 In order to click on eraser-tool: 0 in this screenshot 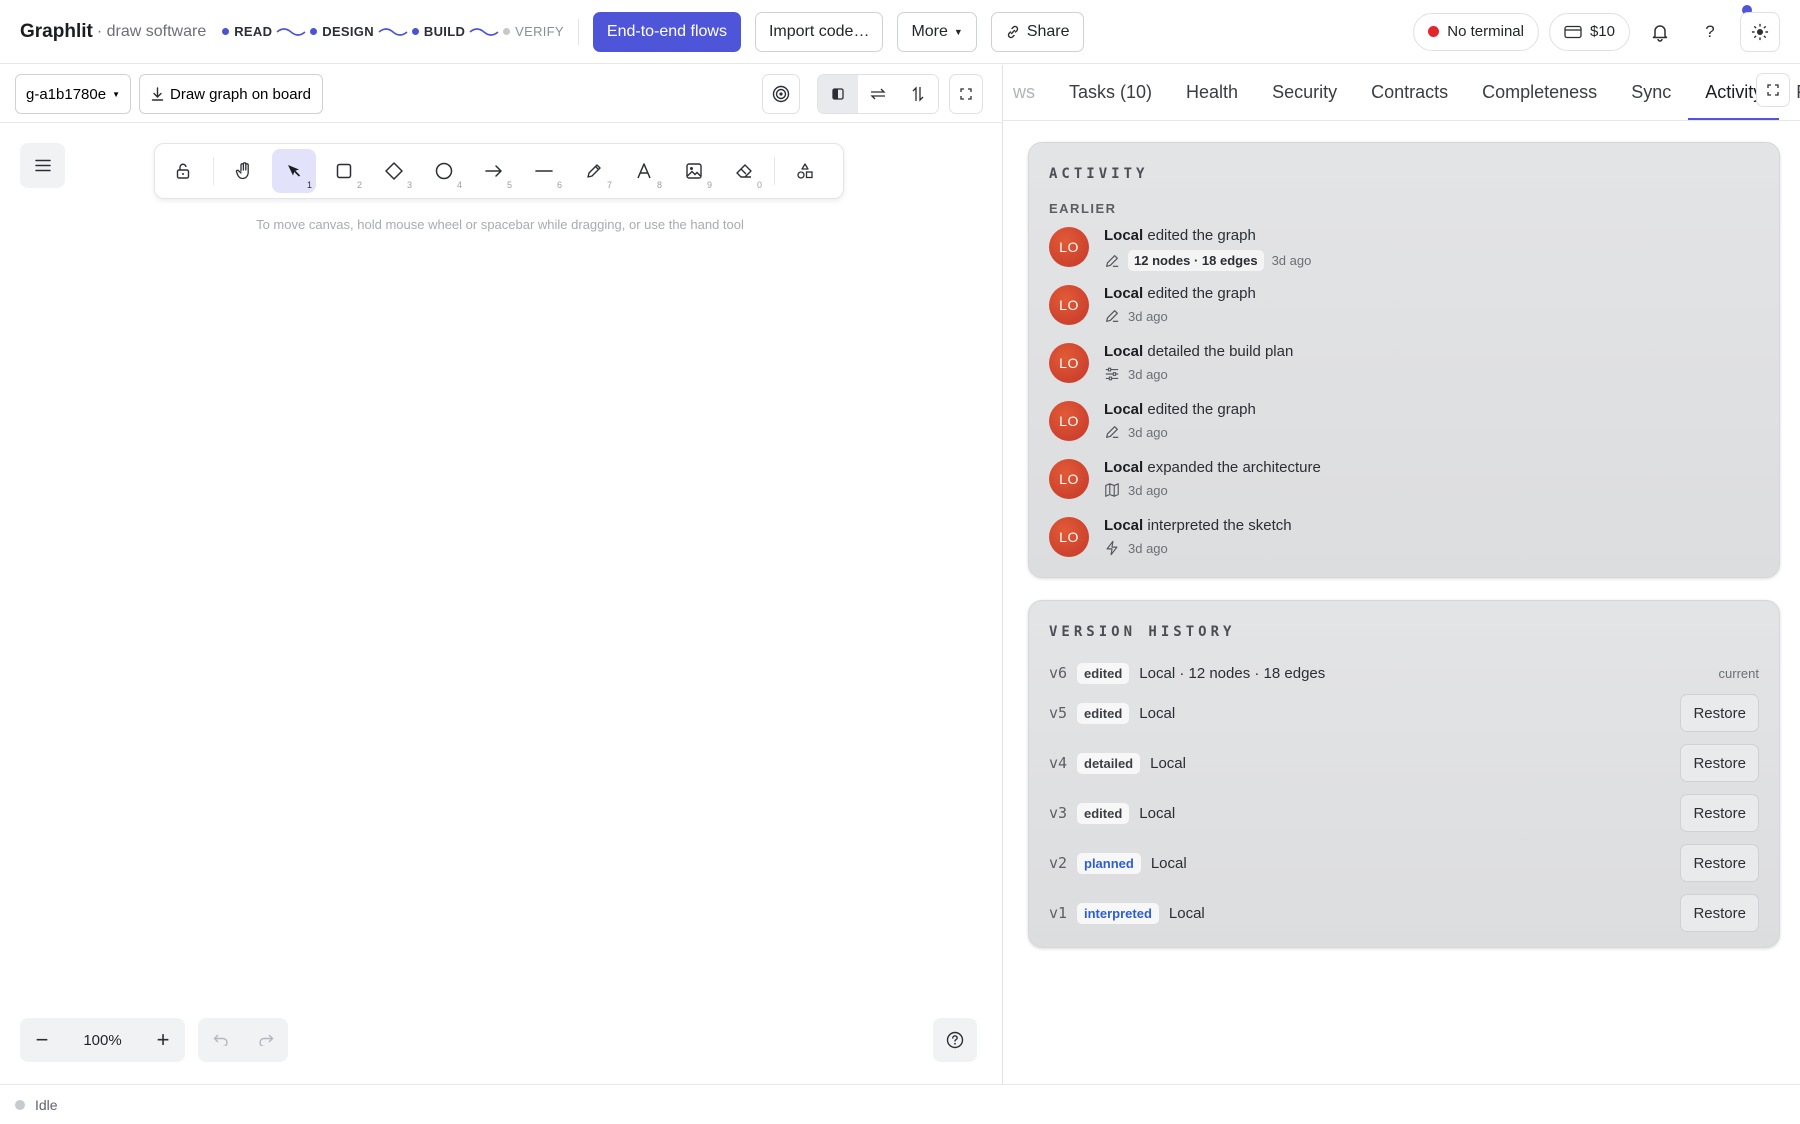, I will do `click(744, 171)`.